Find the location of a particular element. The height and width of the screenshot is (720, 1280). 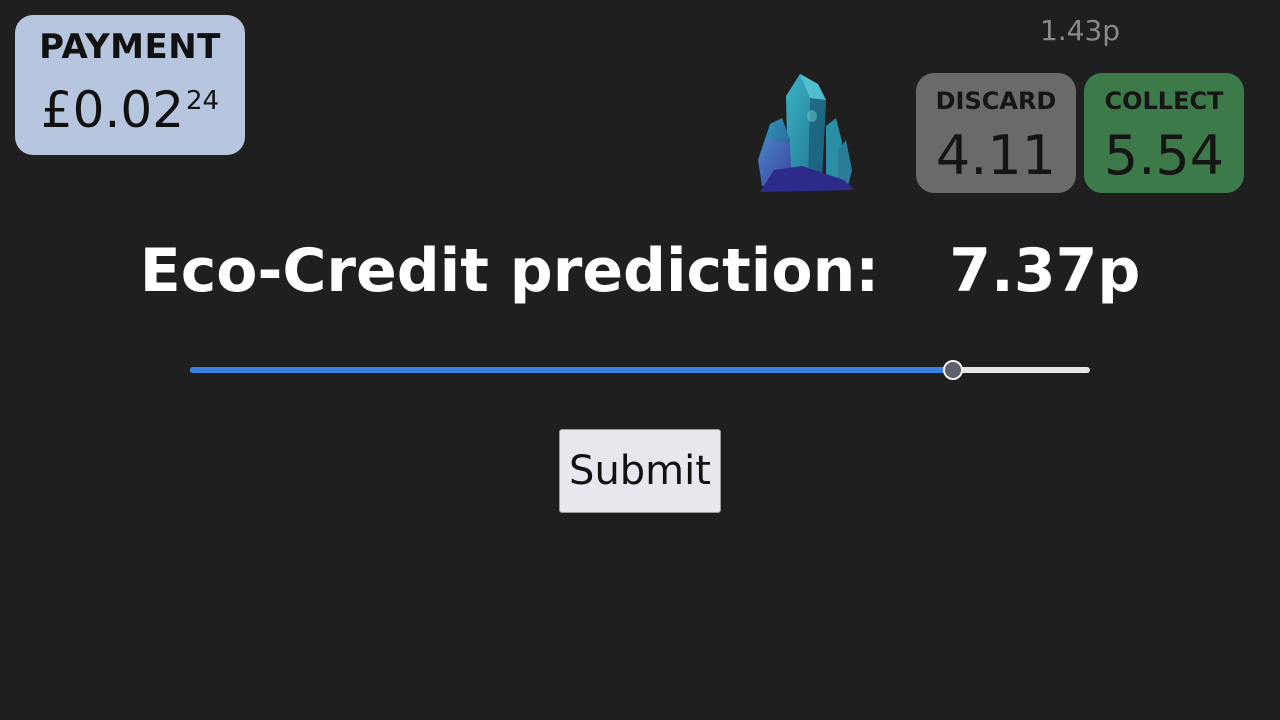

slider-thumb is located at coordinates (953, 370).